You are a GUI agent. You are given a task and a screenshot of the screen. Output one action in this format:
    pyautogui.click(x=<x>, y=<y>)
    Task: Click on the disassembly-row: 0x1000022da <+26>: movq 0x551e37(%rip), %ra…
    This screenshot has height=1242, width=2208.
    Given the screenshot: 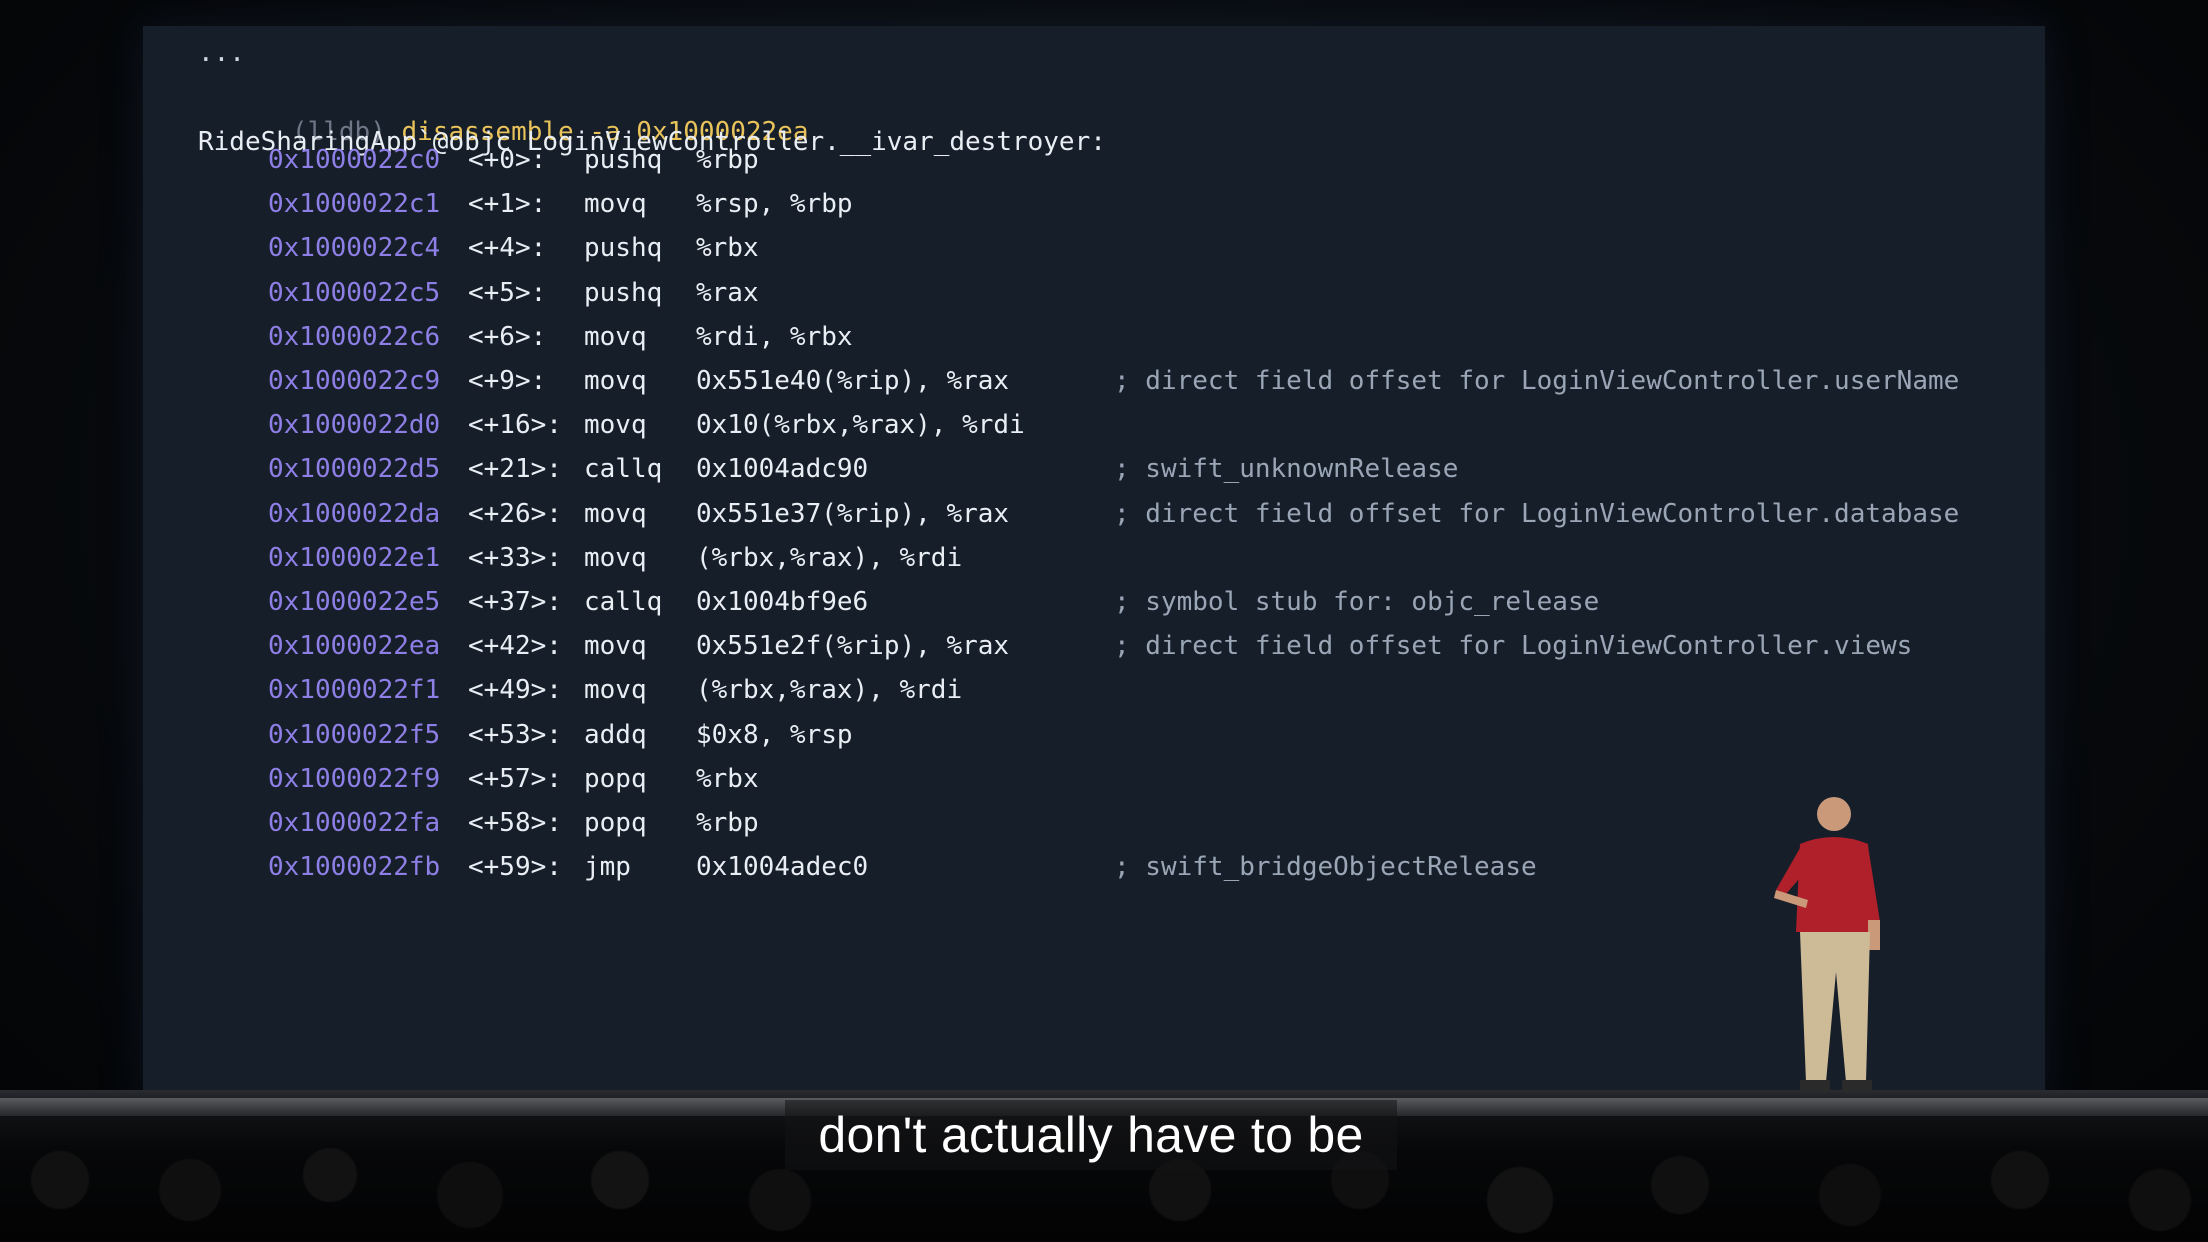 What is the action you would take?
    pyautogui.click(x=1148, y=514)
    